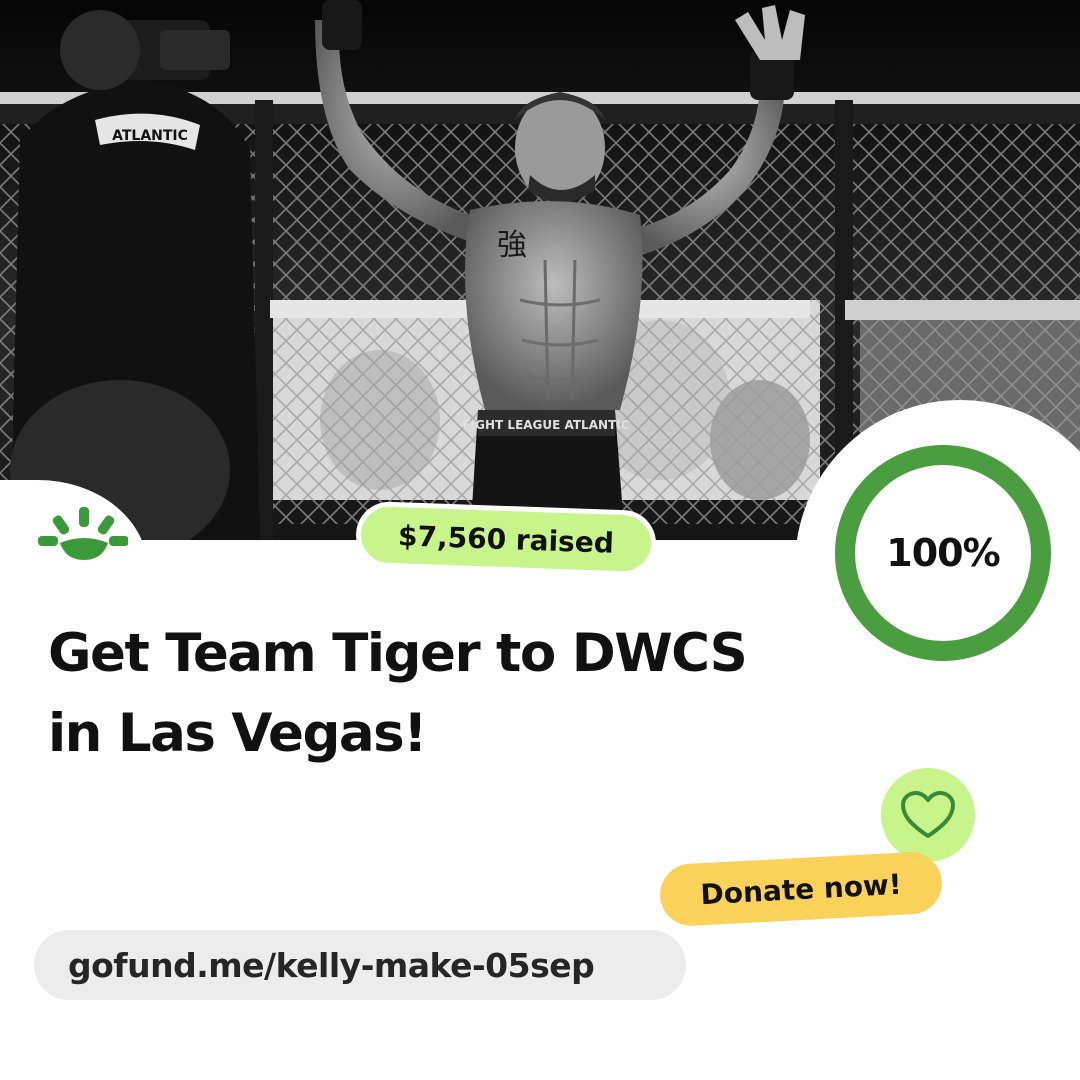 This screenshot has width=1080, height=1080. I want to click on campaign-title-line1: Get Team Tiger to DWCS, so click(398, 653).